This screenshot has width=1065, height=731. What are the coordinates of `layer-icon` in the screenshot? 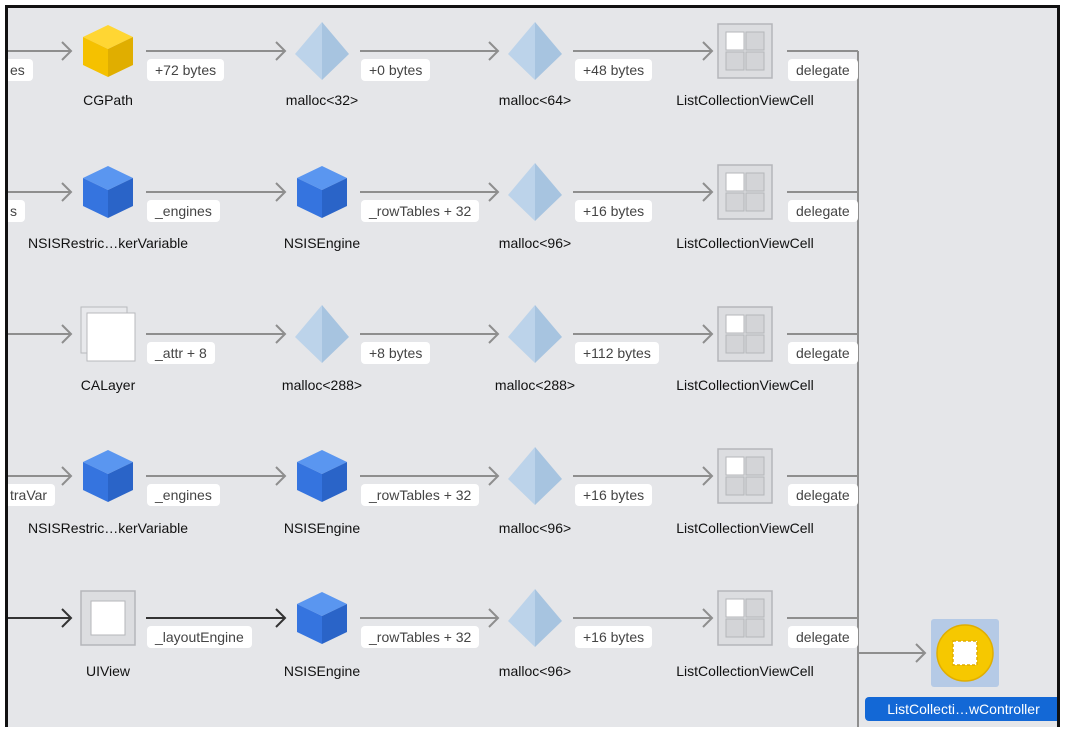 It's located at (108, 336).